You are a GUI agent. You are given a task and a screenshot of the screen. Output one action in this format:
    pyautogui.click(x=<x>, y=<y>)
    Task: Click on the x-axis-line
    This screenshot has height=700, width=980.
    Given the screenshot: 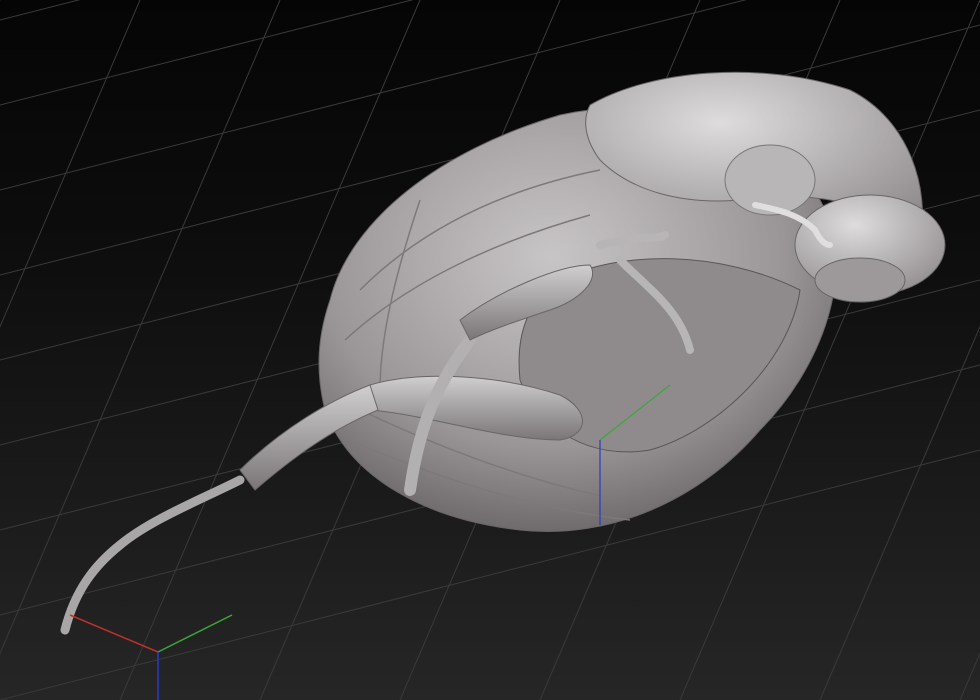 What is the action you would take?
    pyautogui.click(x=114, y=633)
    